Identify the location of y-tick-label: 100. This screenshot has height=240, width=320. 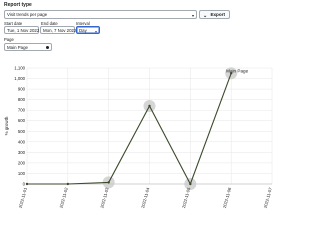
(22, 173).